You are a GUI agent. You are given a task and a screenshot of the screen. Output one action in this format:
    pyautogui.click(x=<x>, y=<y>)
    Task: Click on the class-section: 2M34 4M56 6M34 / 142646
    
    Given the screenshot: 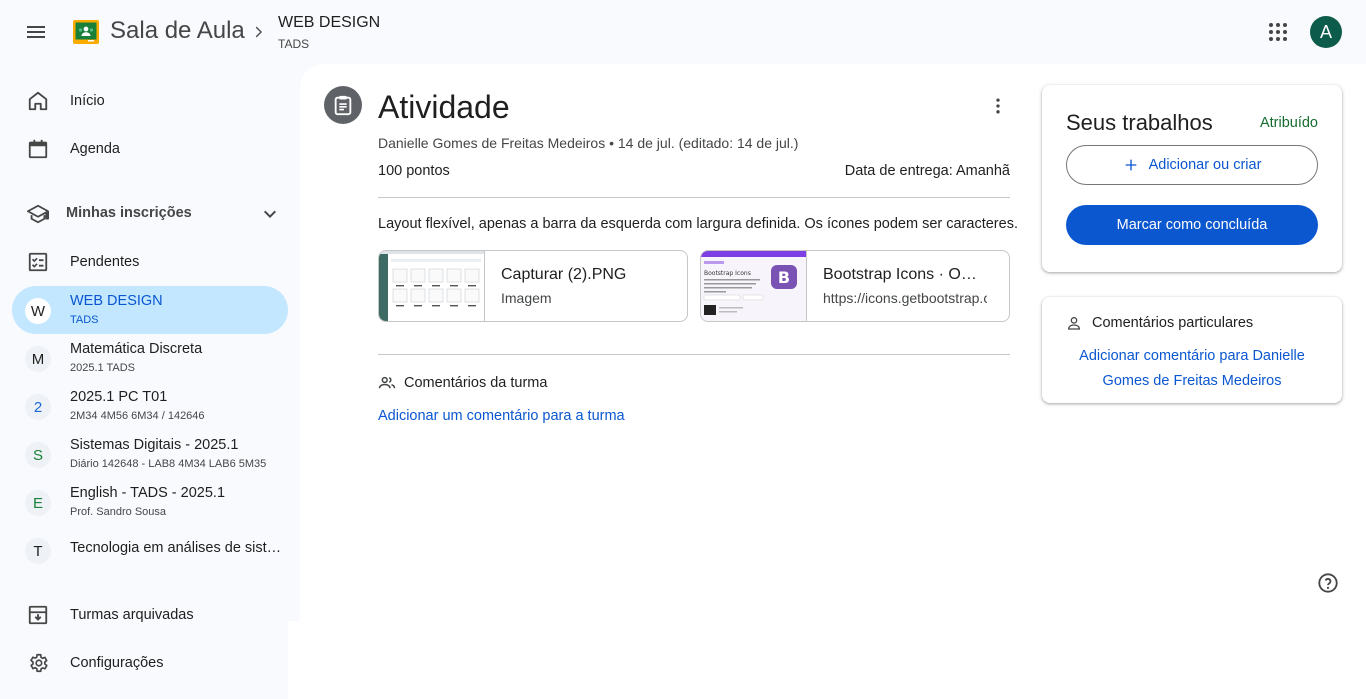 What is the action you would take?
    pyautogui.click(x=137, y=416)
    